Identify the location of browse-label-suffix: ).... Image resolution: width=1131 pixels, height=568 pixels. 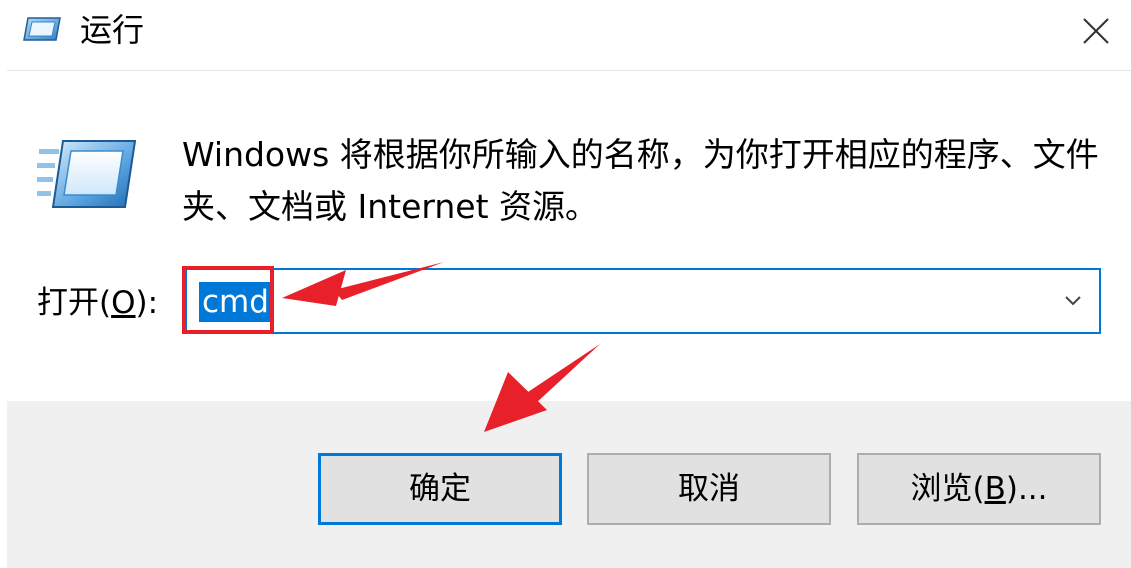
(1026, 489).